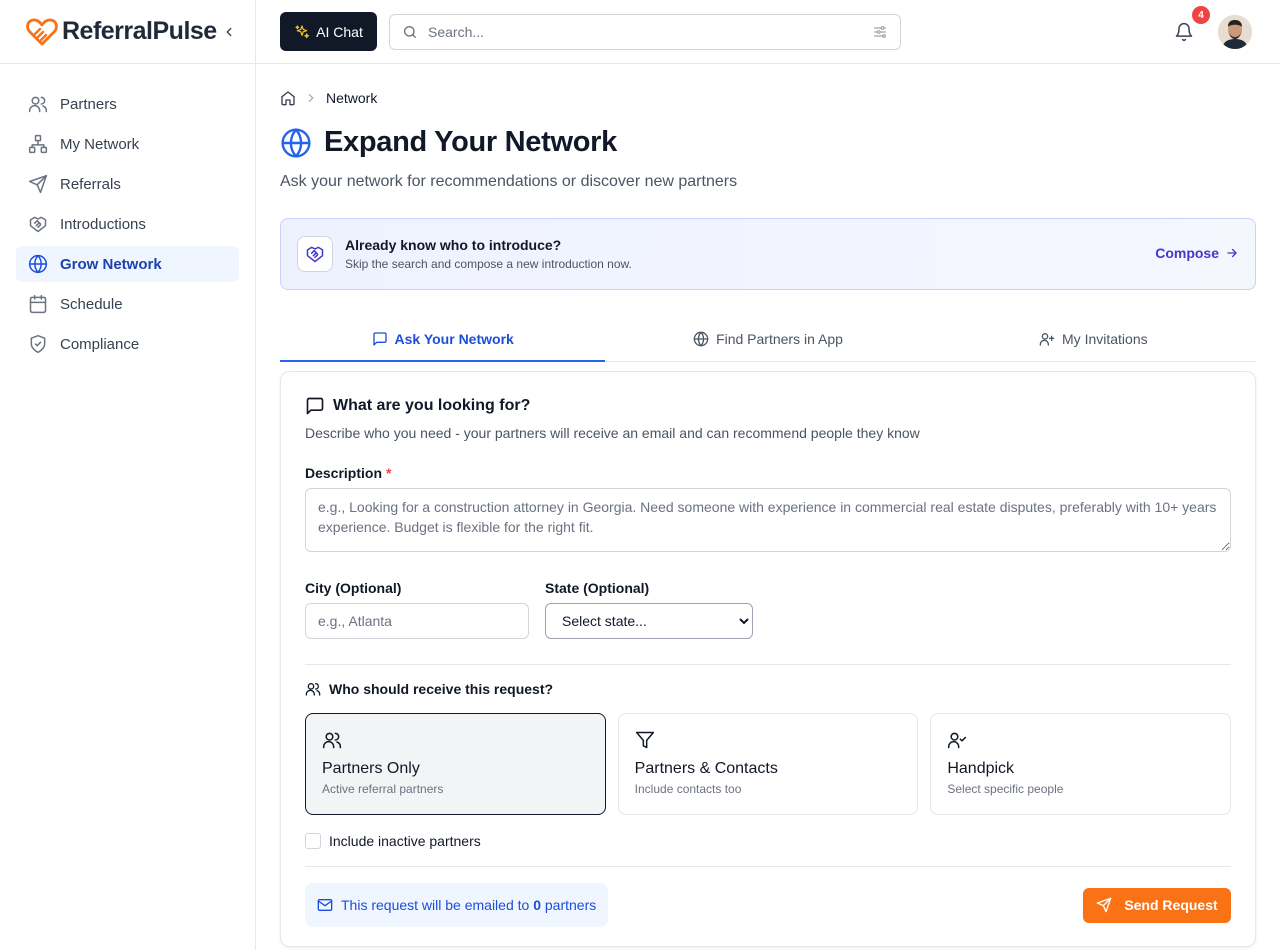 This screenshot has width=1280, height=950. I want to click on user-plus-icon, so click(1047, 339).